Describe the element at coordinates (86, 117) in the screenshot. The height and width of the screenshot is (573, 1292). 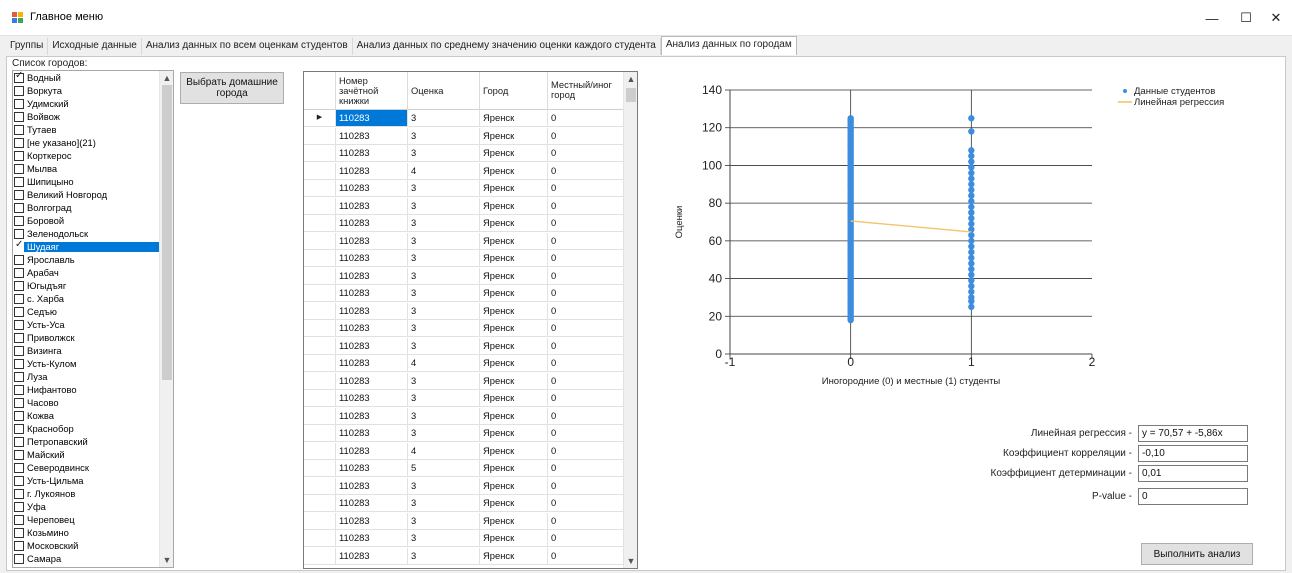
I see `city-item: Войвож` at that location.